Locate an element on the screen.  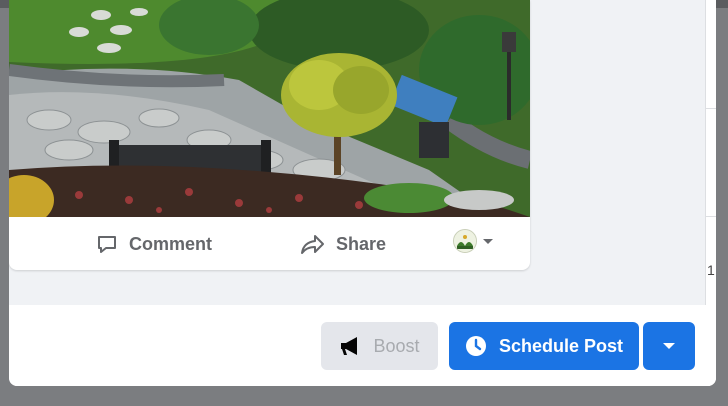
share-button: Share is located at coordinates (343, 244).